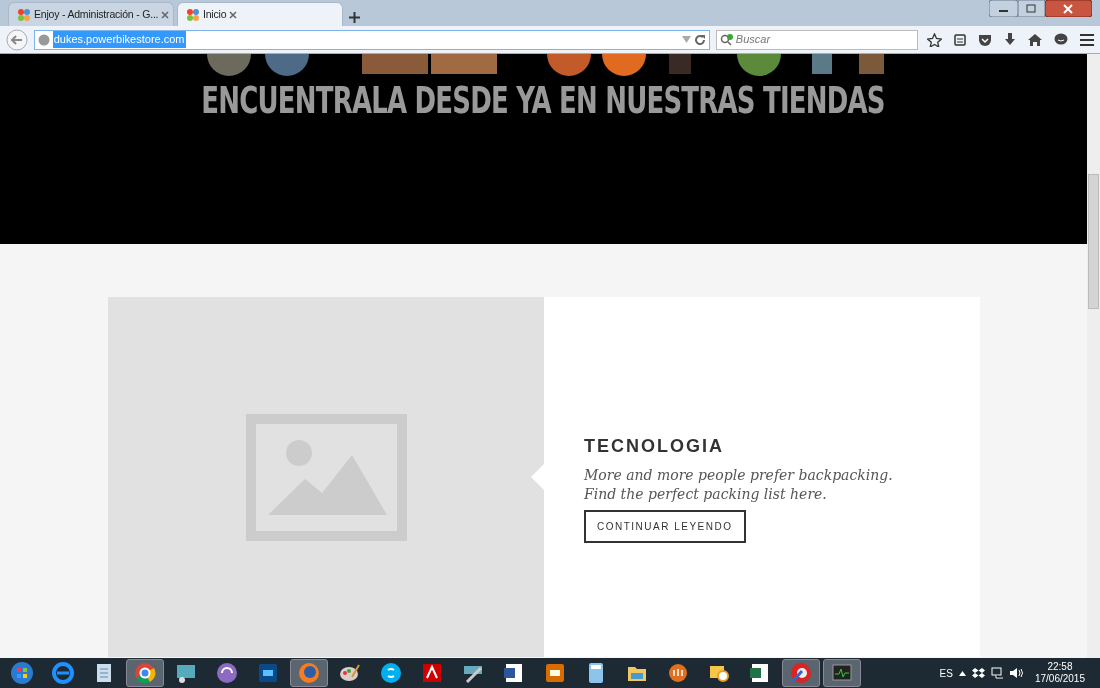  I want to click on url-text: dukes.powerbikestore.com, so click(119, 39).